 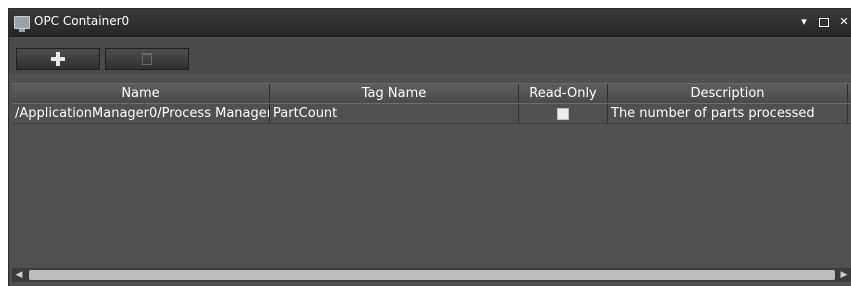 I want to click on delete-button, so click(x=147, y=59).